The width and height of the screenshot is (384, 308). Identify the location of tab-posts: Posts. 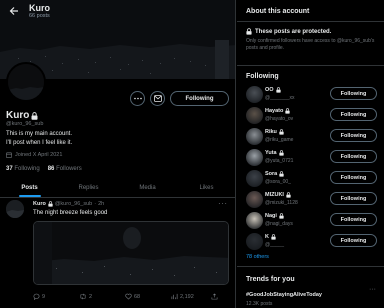
(29, 187).